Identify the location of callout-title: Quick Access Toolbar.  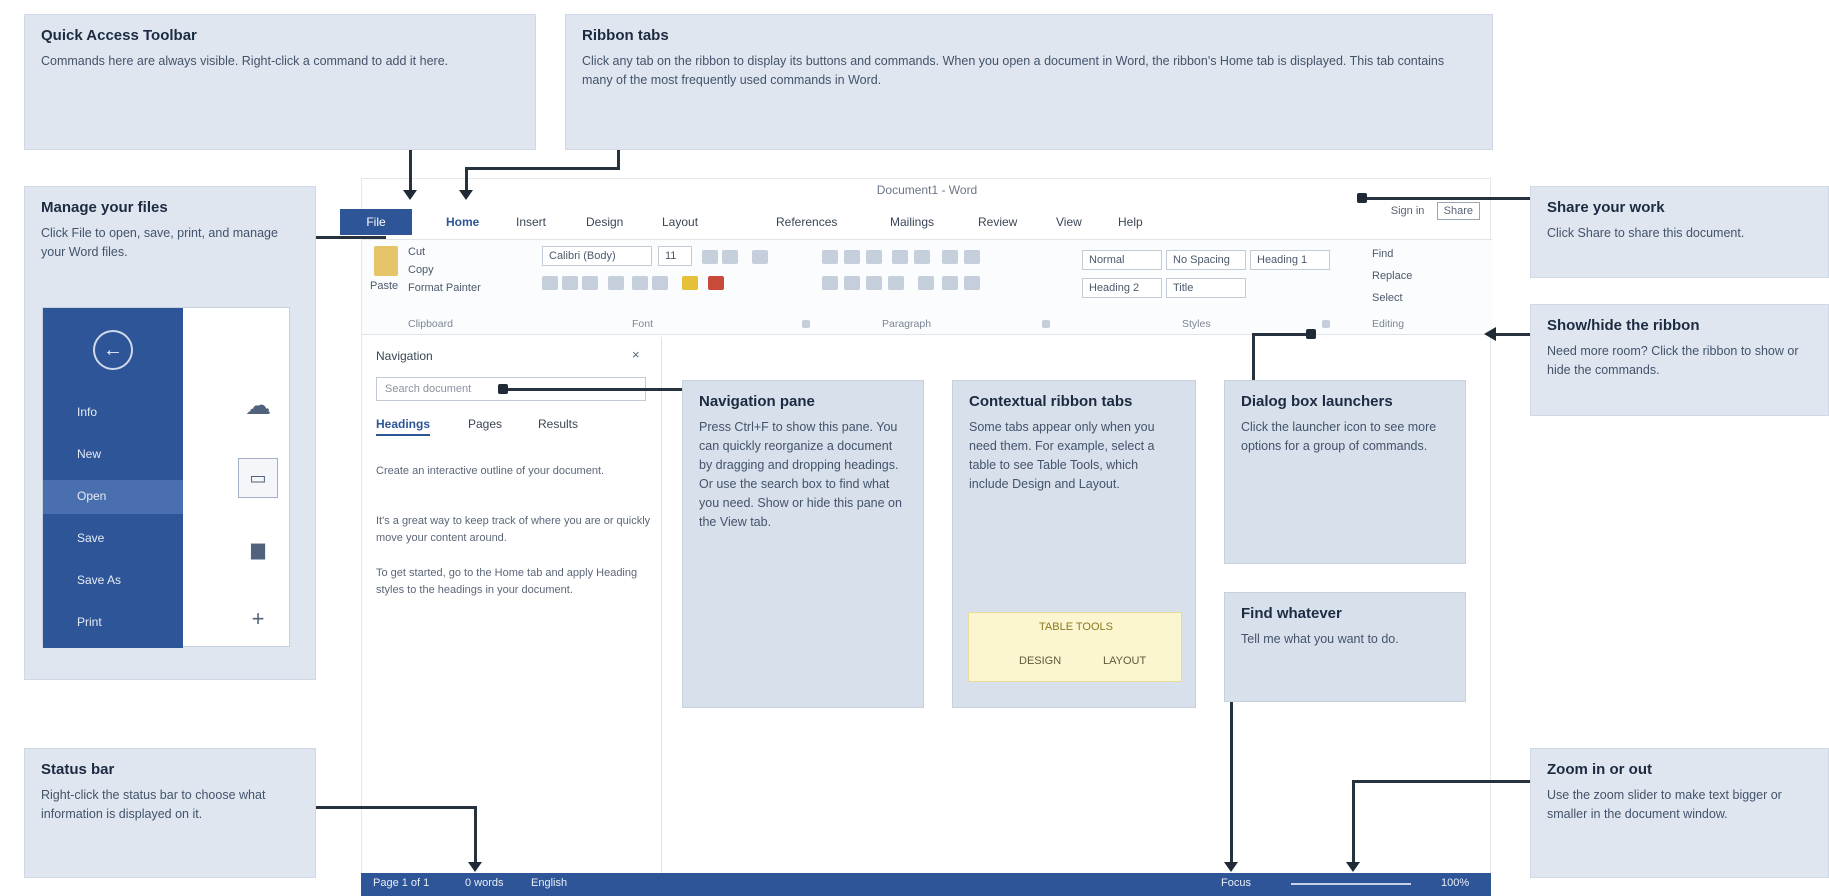
(119, 35).